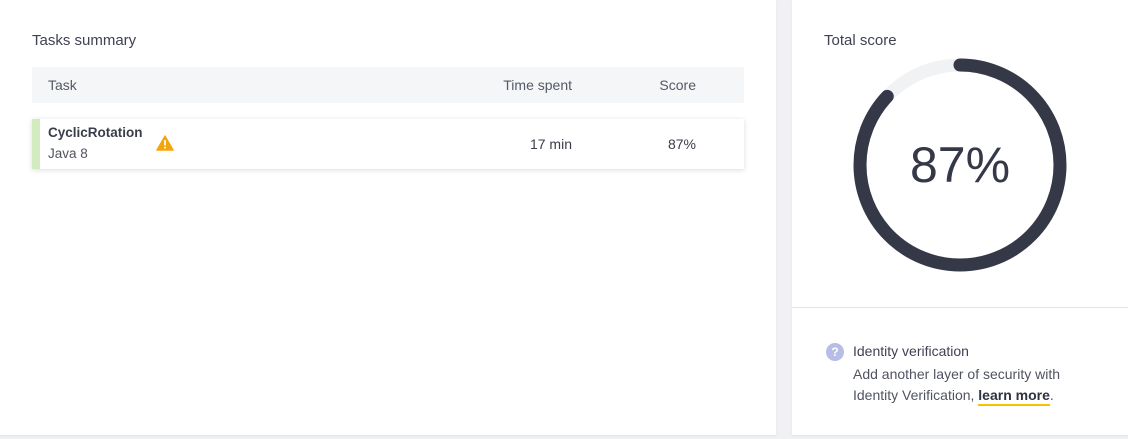 The height and width of the screenshot is (439, 1128). I want to click on column-header-score: Score, so click(677, 85).